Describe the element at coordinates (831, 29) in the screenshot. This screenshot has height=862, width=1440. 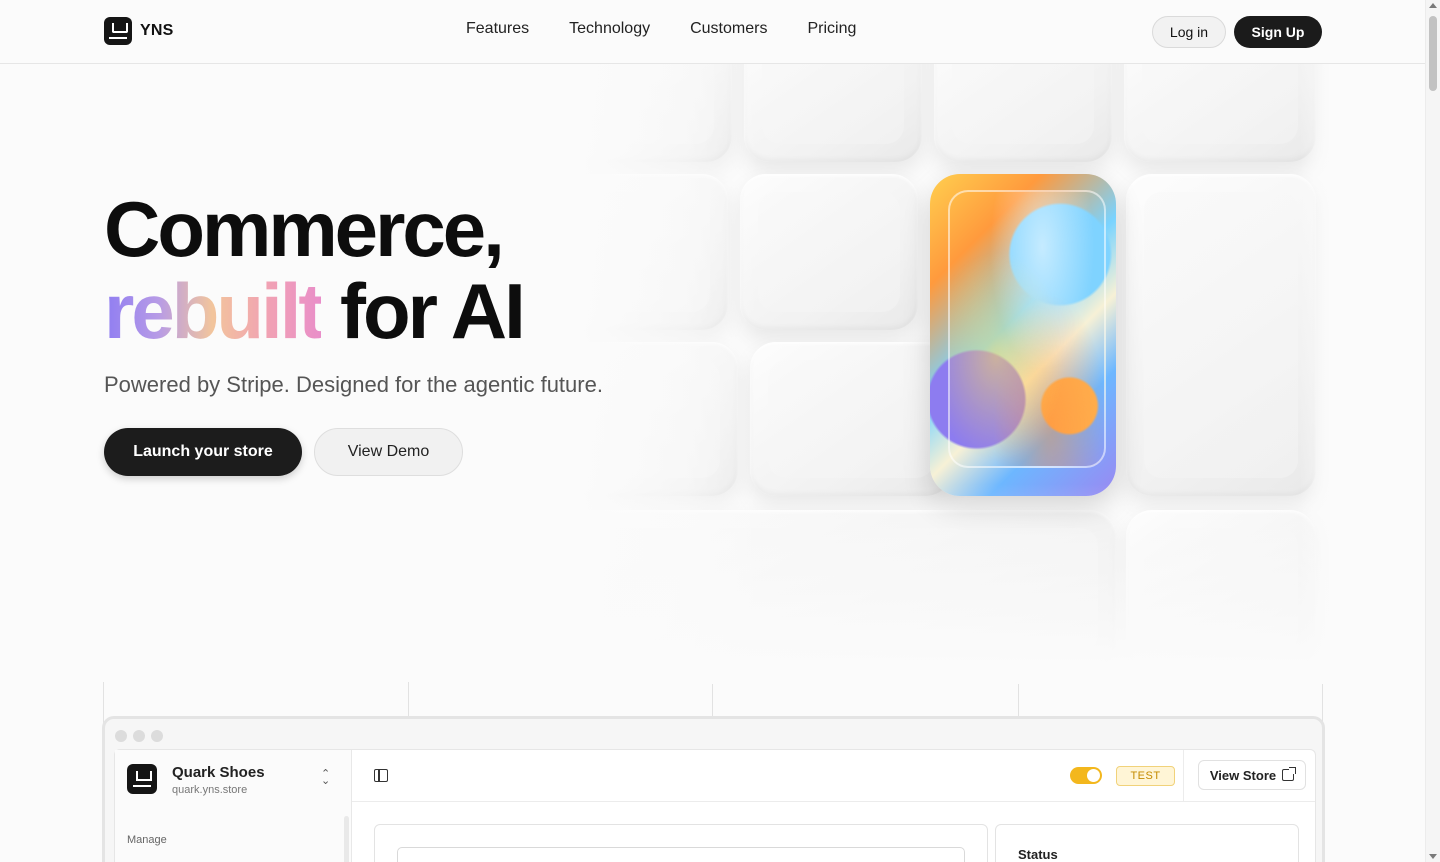
I see `nav-pricing: Pricing` at that location.